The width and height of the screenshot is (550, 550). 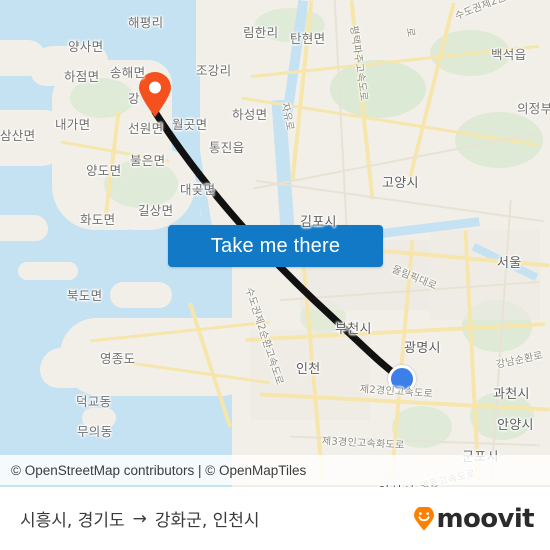 What do you see at coordinates (308, 369) in the screenshot?
I see `map-place-label: 인천` at bounding box center [308, 369].